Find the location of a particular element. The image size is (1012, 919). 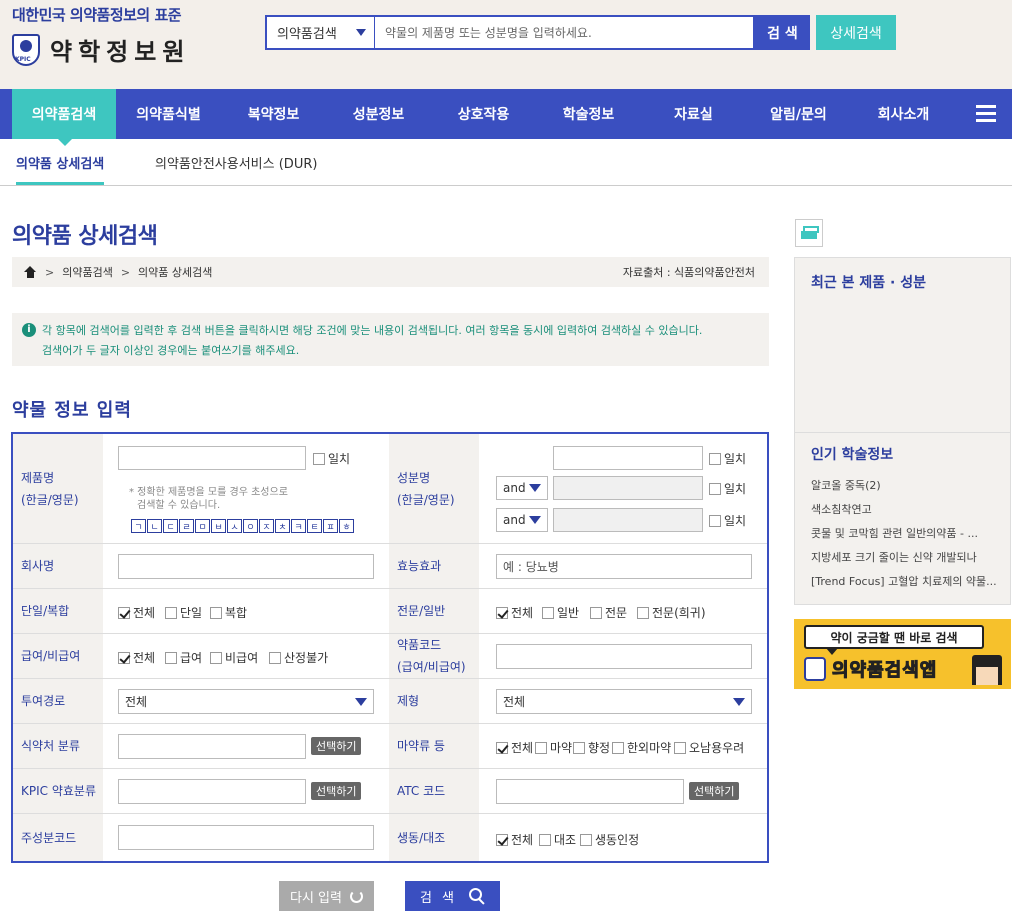

nav-item-medication-info: 복약정보 is located at coordinates (273, 114).